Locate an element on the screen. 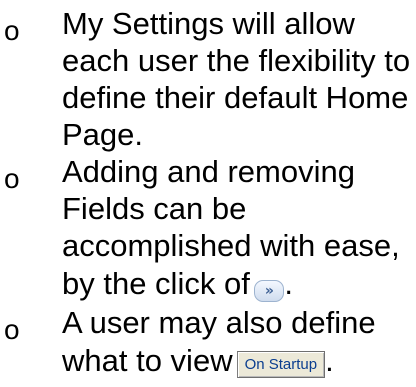 Image resolution: width=416 pixels, height=387 pixels. text-segment: by the click of is located at coordinates (156, 283).